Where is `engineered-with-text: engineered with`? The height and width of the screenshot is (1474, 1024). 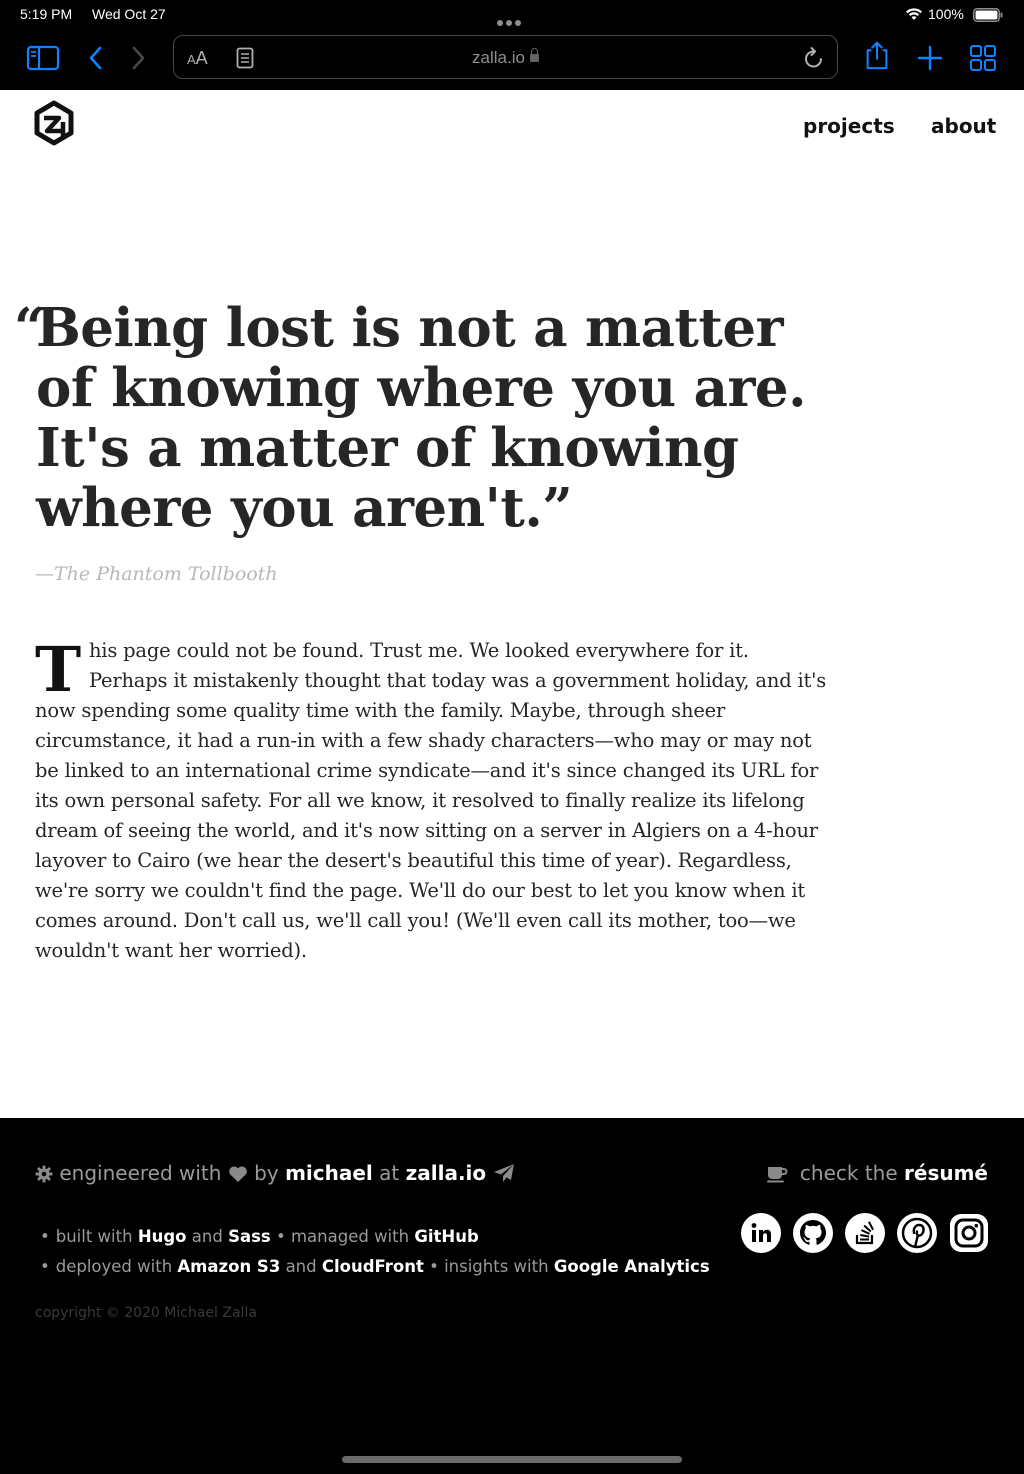
engineered-with-text: engineered with is located at coordinates (140, 1173).